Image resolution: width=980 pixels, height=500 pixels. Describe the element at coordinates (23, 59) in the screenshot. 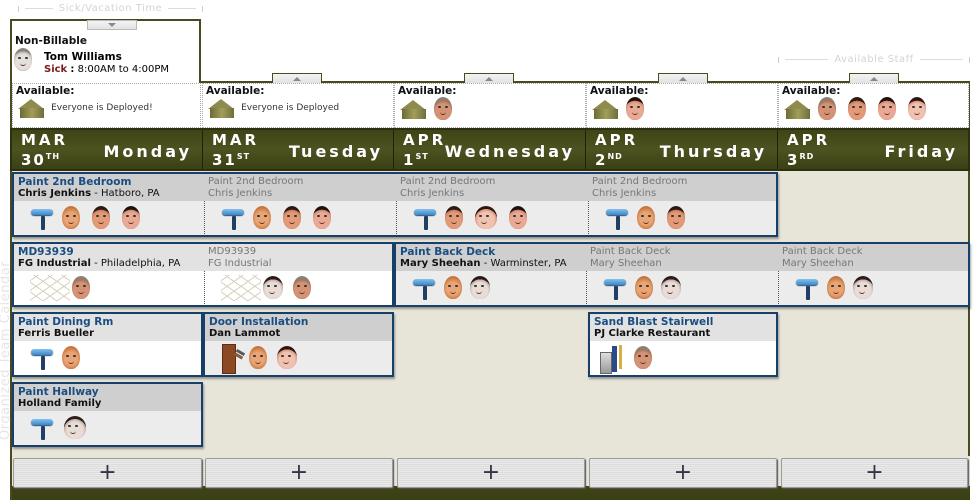

I see `tom-williams-avatar` at that location.